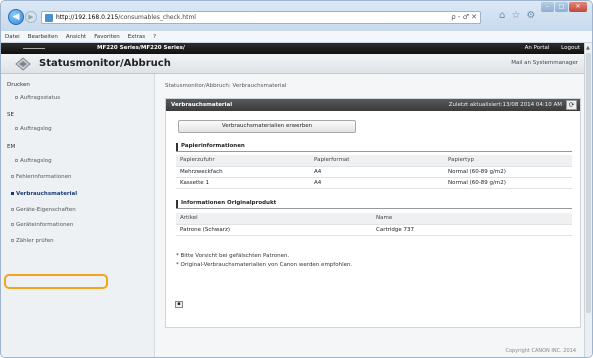  I want to click on sidebar-item-auftragsstatus: Auftragsstatus, so click(37, 98).